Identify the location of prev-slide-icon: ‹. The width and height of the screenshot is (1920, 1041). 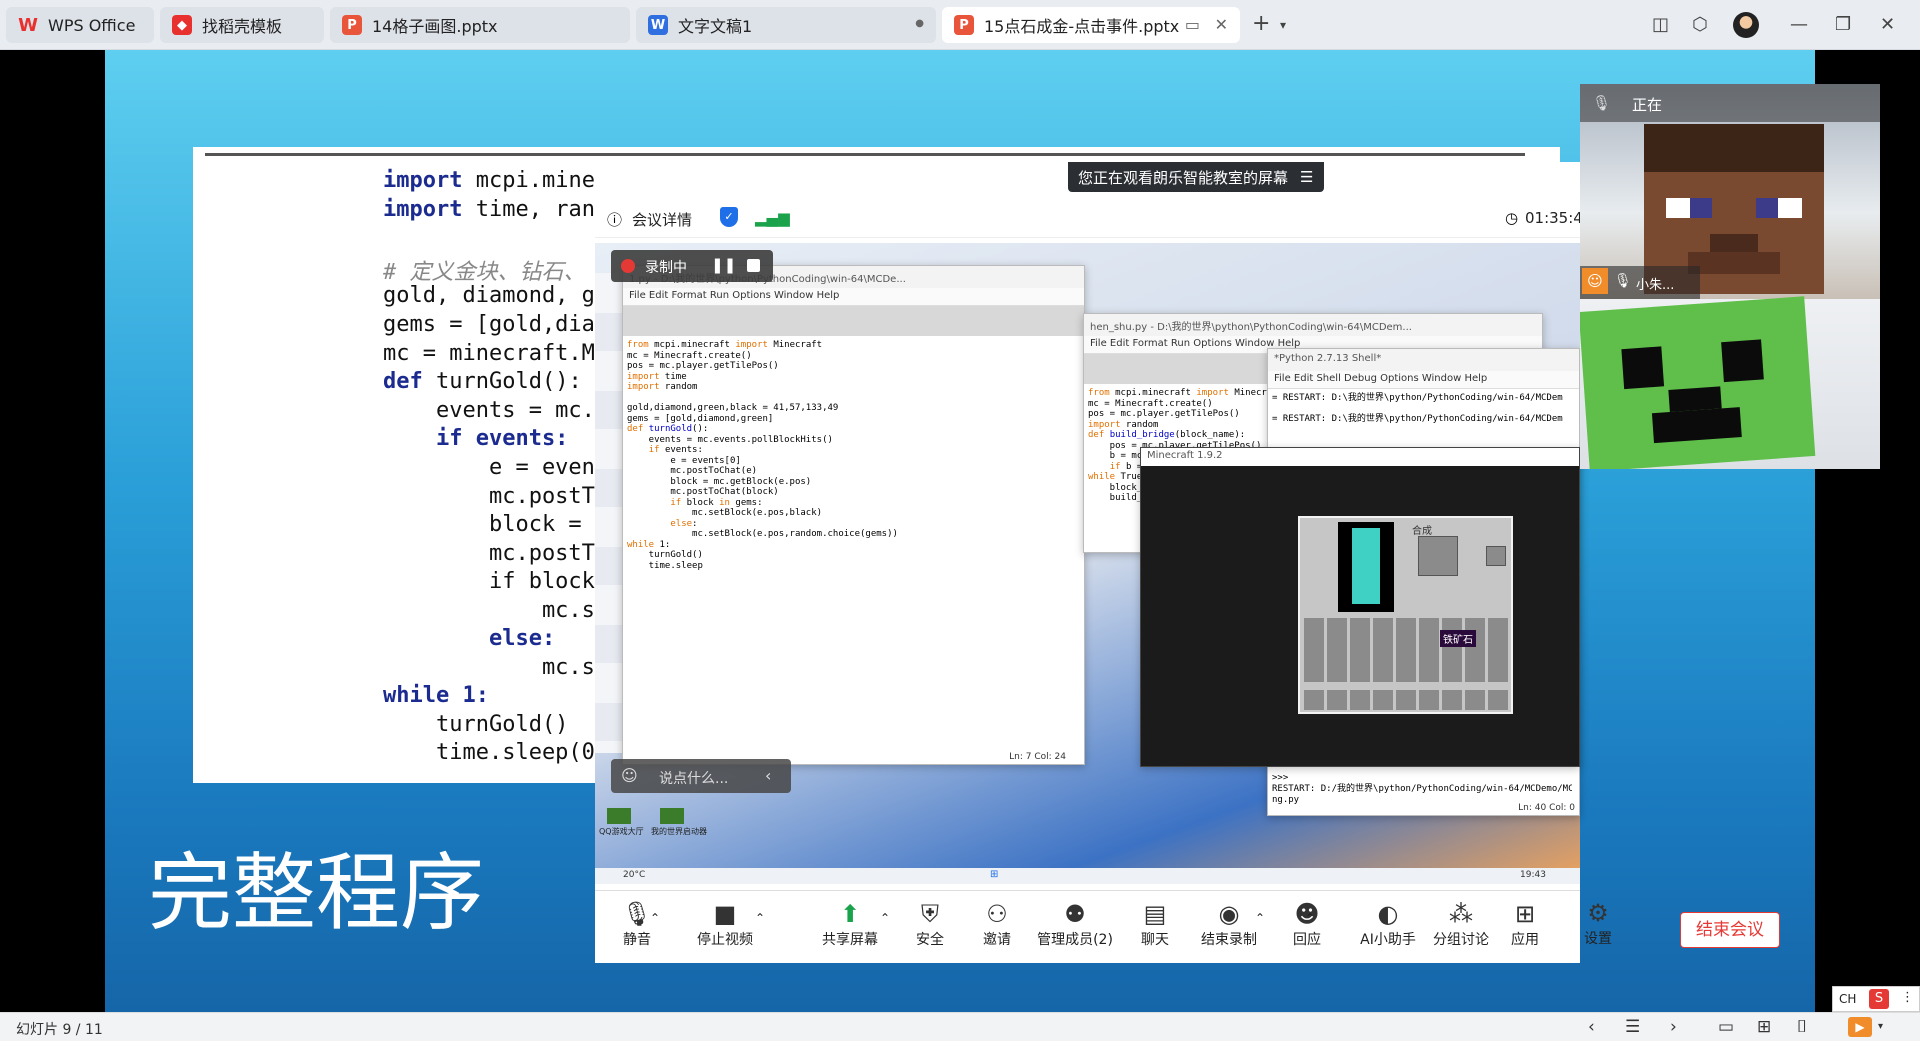
(1591, 1027).